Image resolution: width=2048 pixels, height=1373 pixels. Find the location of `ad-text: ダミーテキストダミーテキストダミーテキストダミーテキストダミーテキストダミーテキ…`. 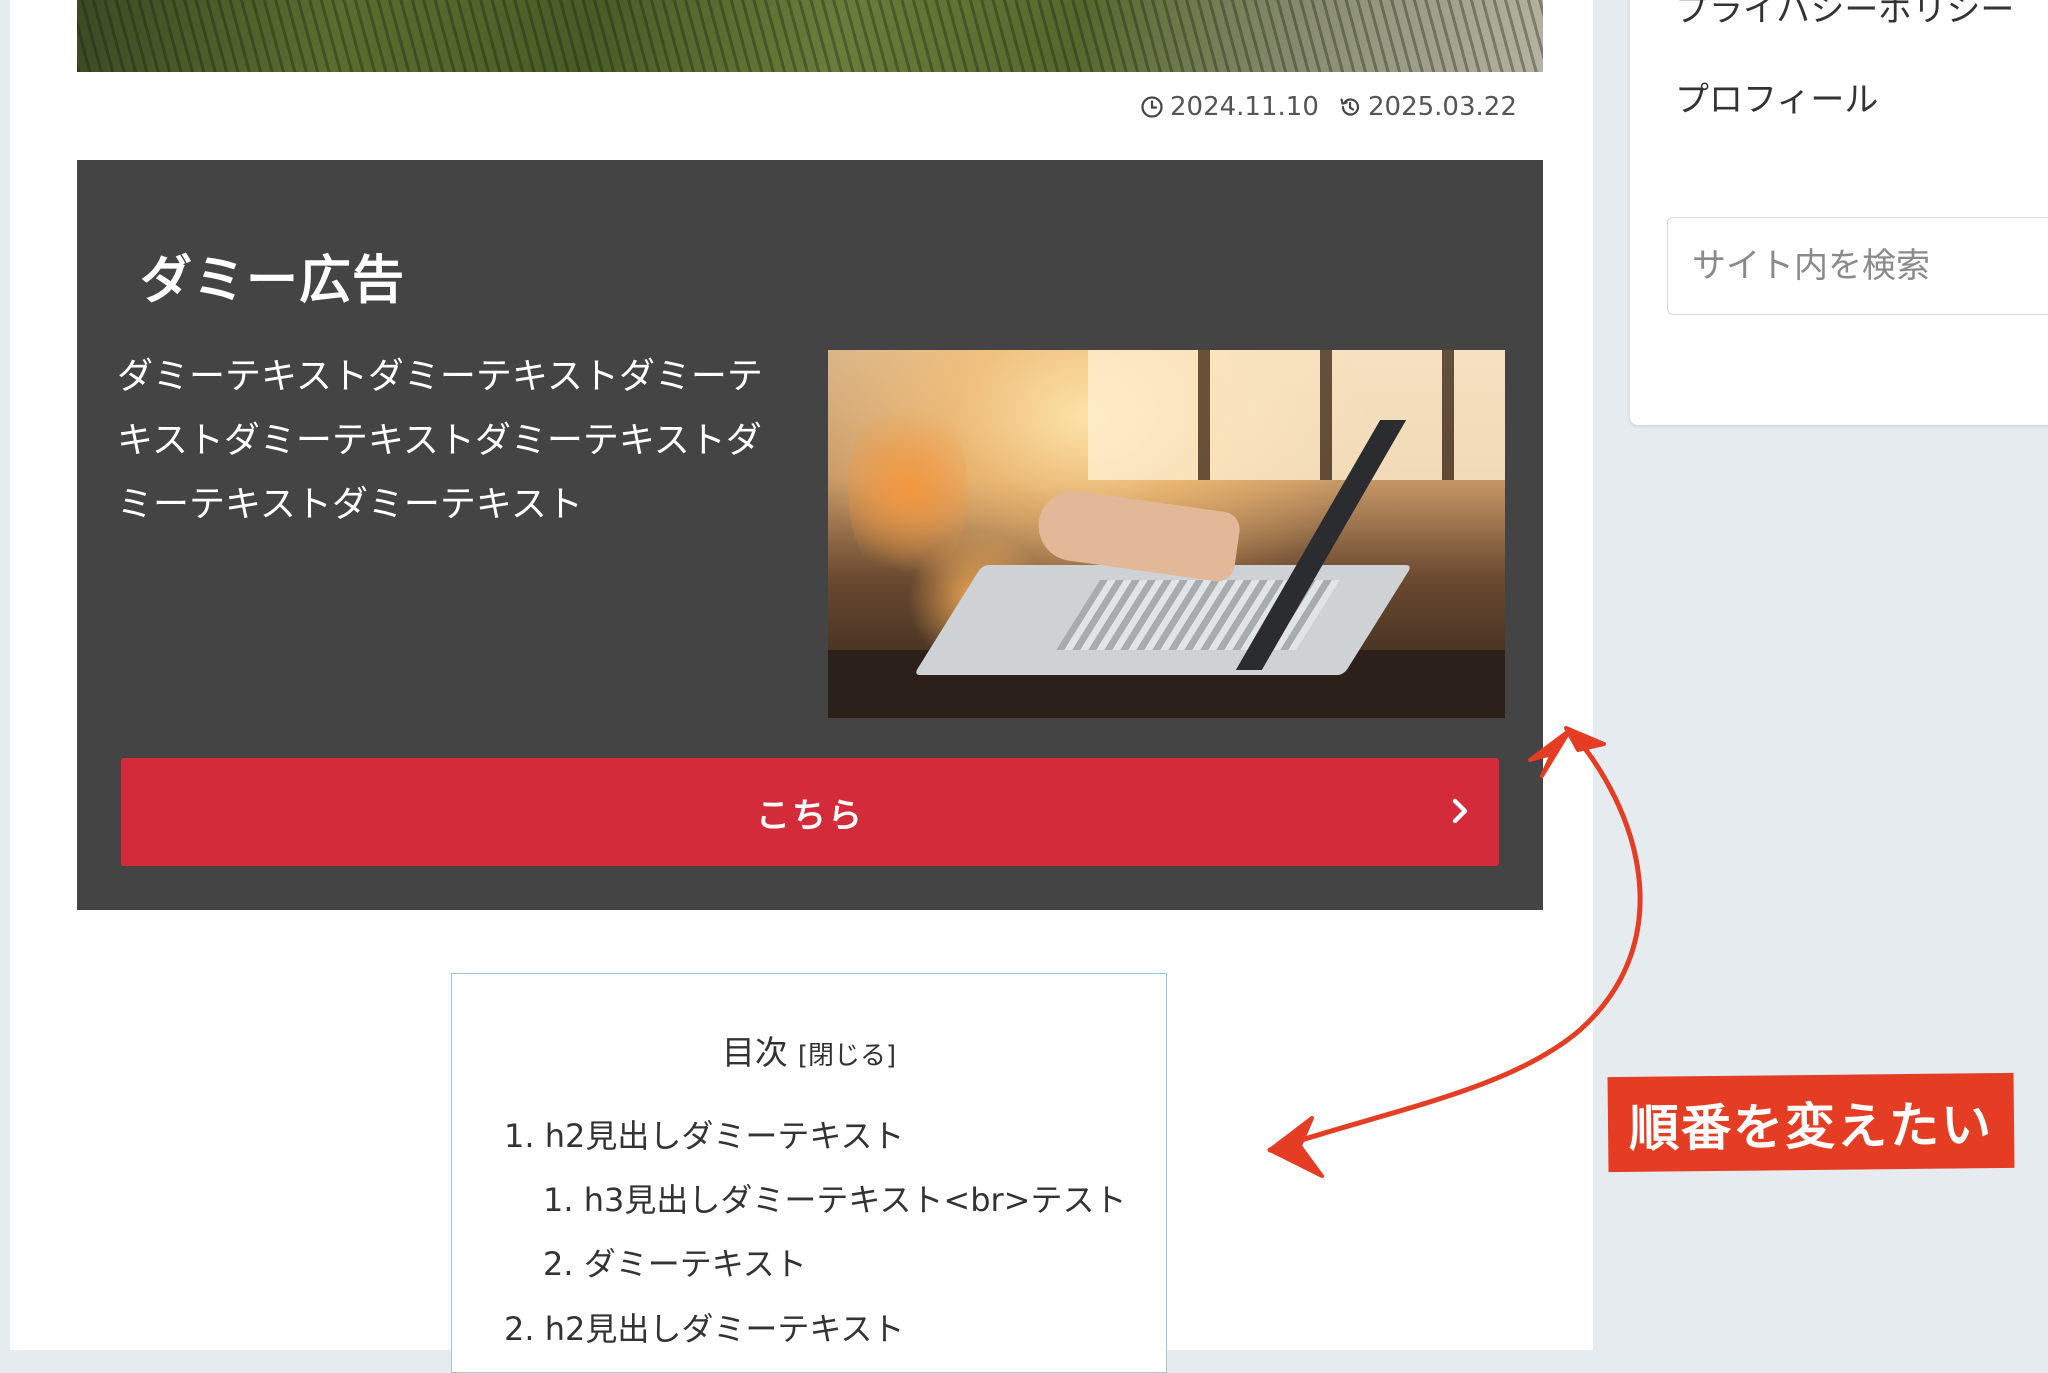

ad-text: ダミーテキストダミーテキストダミーテキストダミーテキストダミーテキストダミーテキ… is located at coordinates (440, 440).